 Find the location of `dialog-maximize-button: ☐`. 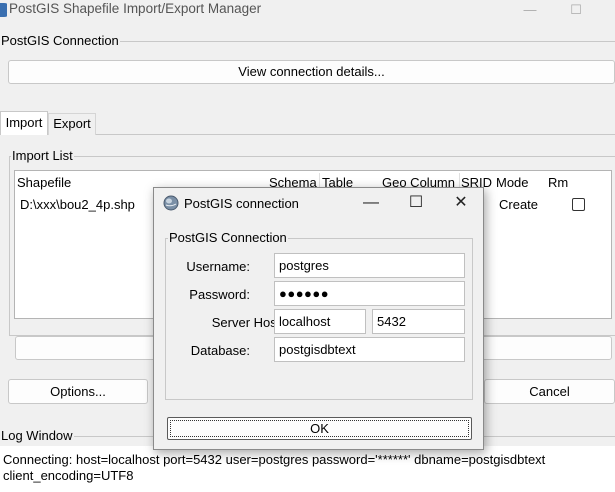

dialog-maximize-button: ☐ is located at coordinates (416, 204).